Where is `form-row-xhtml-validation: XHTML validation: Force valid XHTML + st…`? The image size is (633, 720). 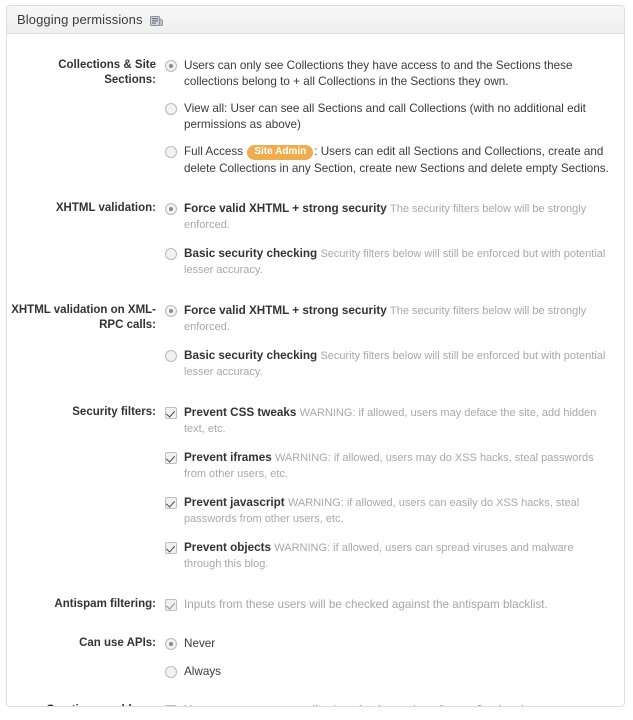
form-row-xhtml-validation: XHTML validation: Force valid XHTML + st… is located at coordinates (315, 242).